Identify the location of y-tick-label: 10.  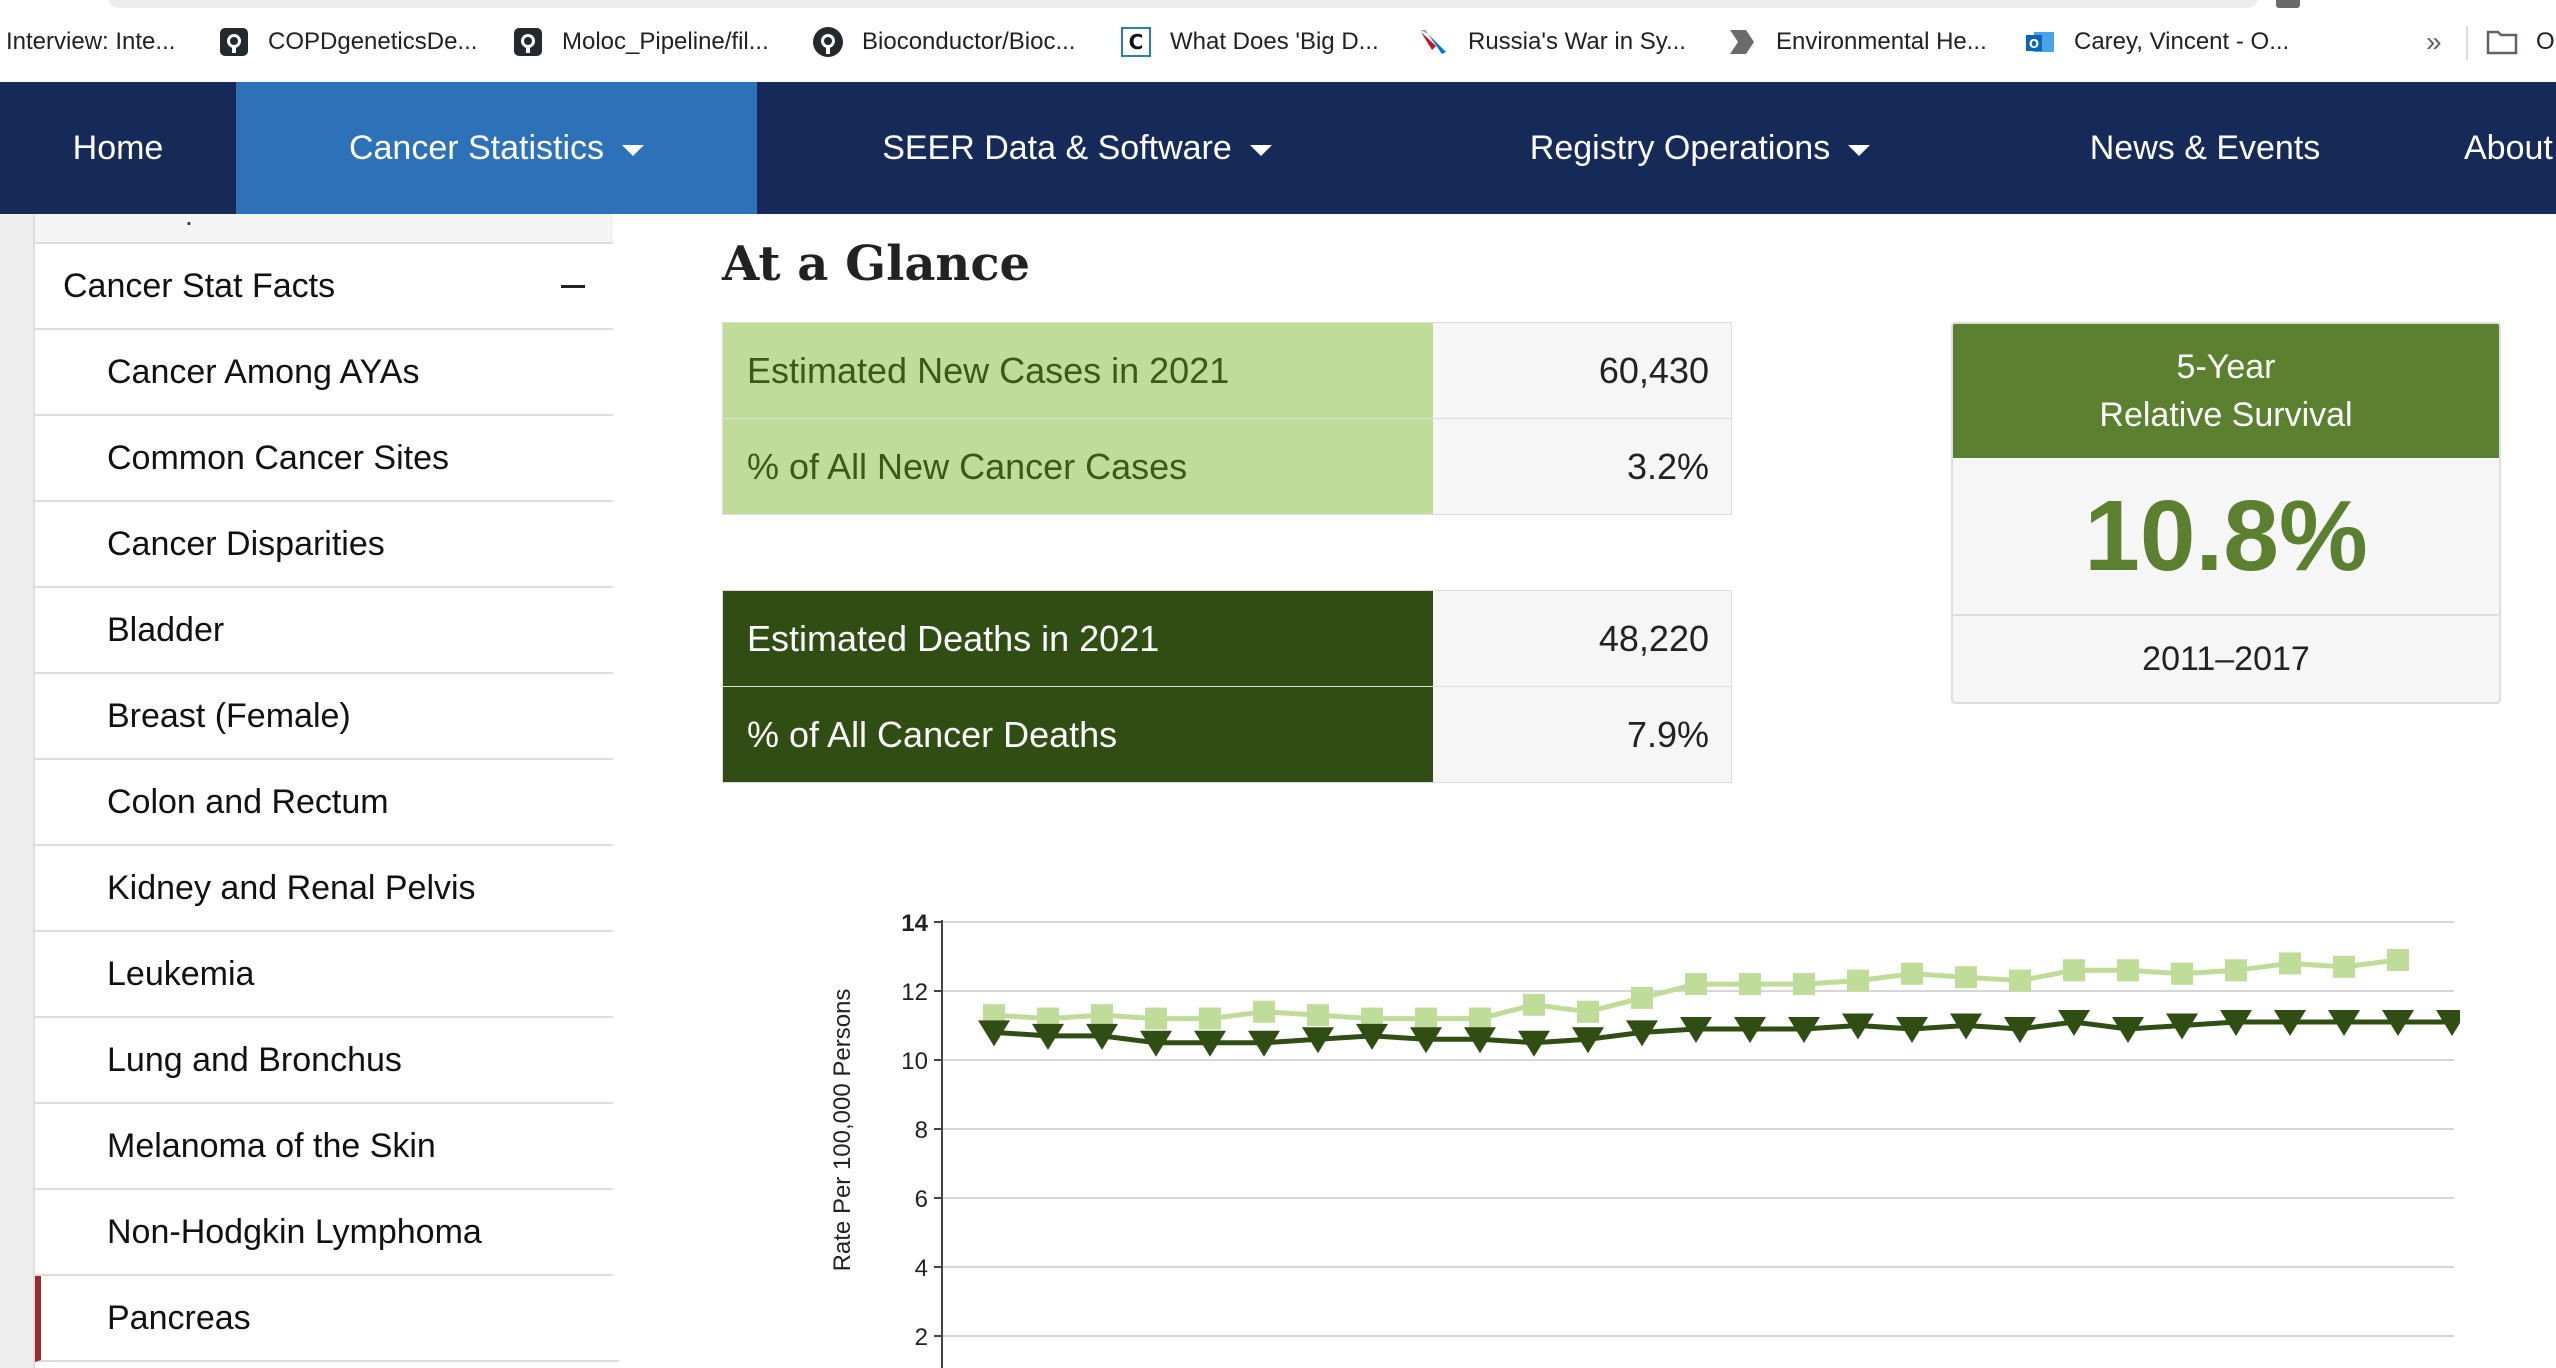
(914, 1061).